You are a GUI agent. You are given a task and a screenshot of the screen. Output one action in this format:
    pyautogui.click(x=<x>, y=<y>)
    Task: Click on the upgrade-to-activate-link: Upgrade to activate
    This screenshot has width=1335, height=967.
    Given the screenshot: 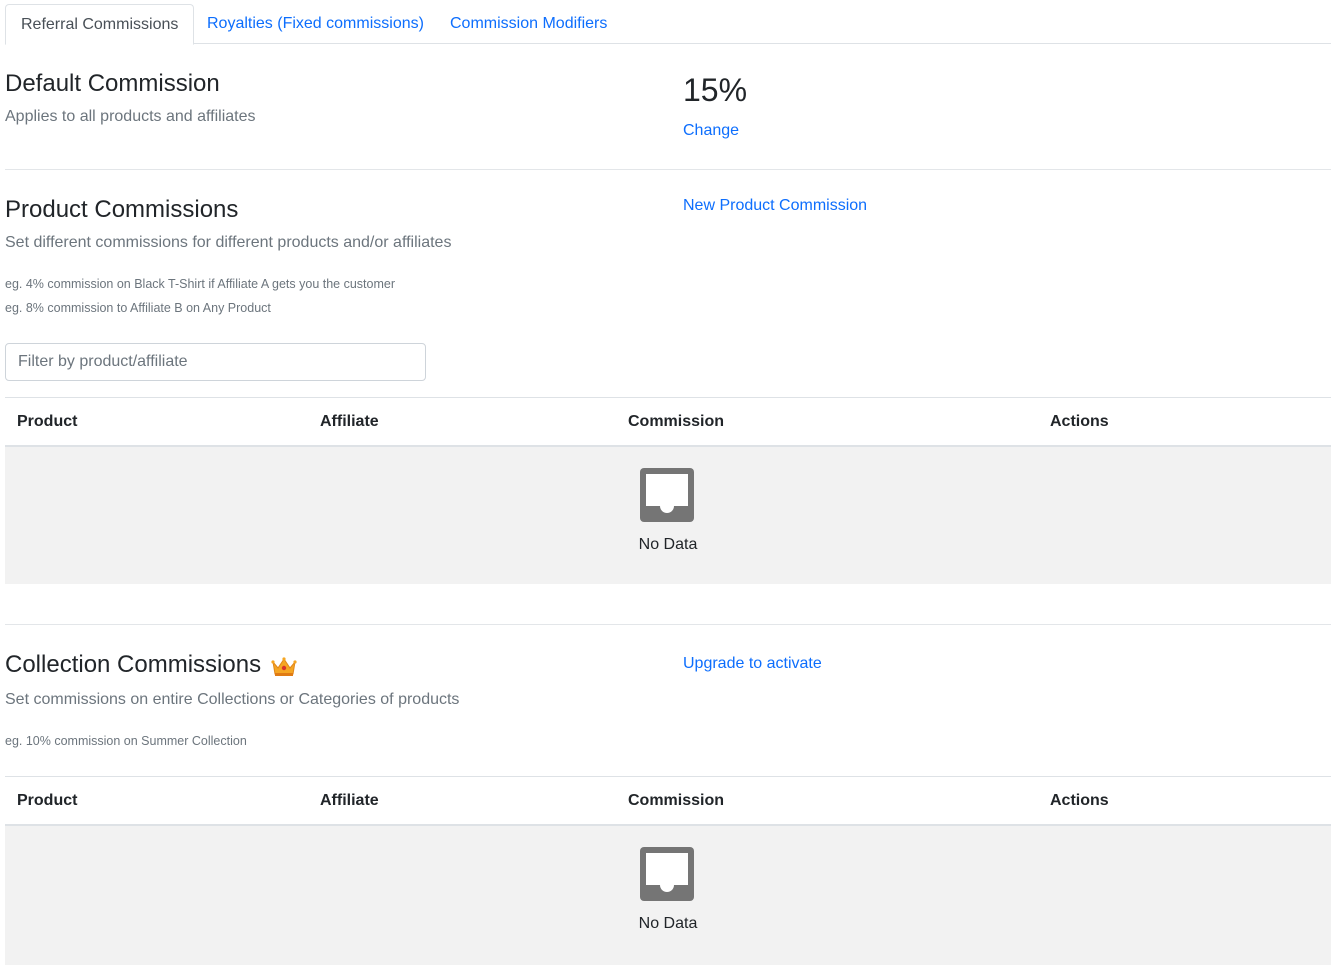 What is the action you would take?
    pyautogui.click(x=752, y=664)
    